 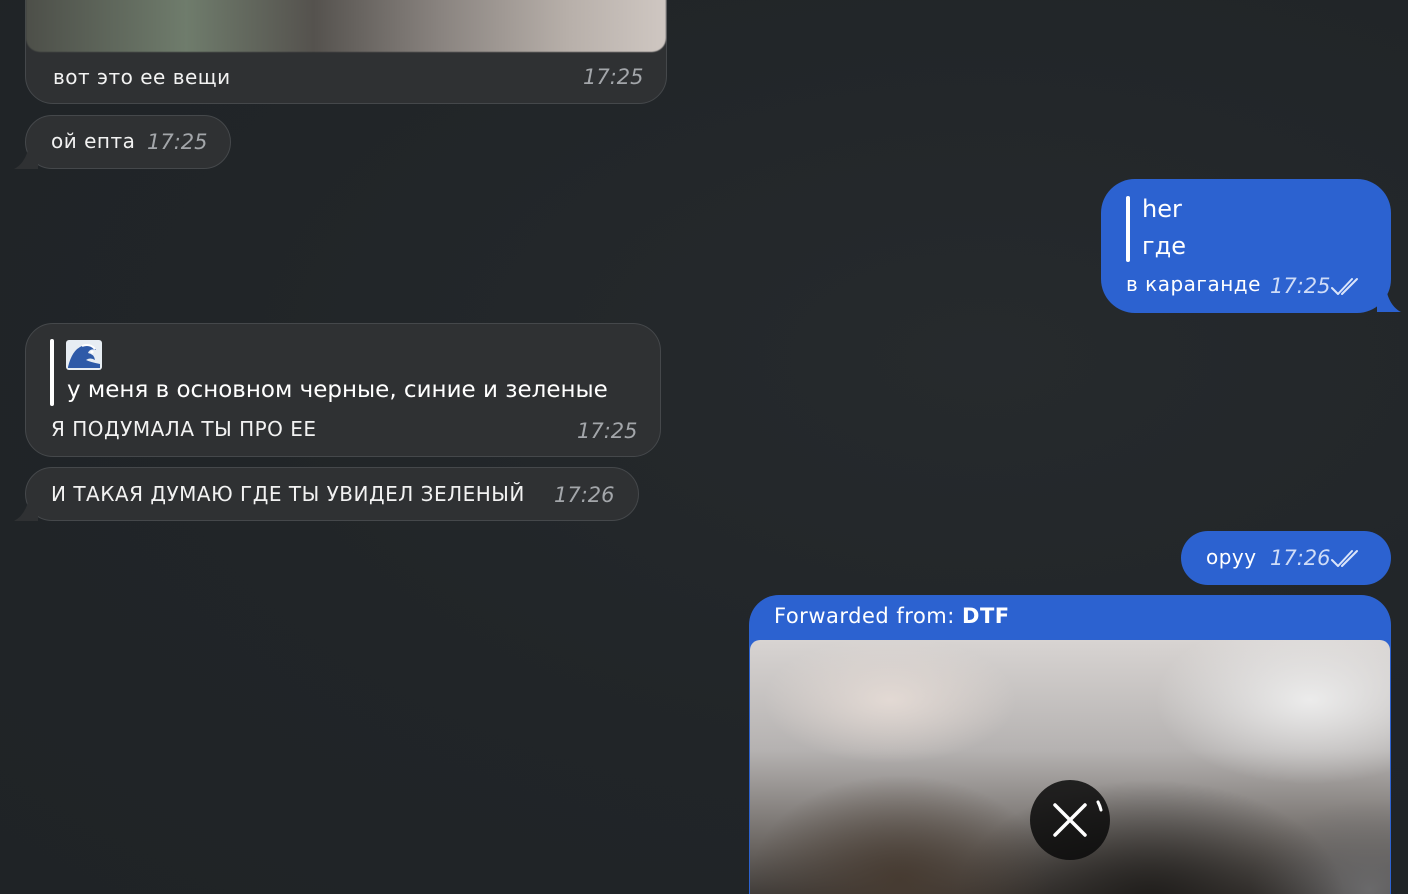 I want to click on message-reply-bubble: her где в караганде 17:25, so click(x=1246, y=246).